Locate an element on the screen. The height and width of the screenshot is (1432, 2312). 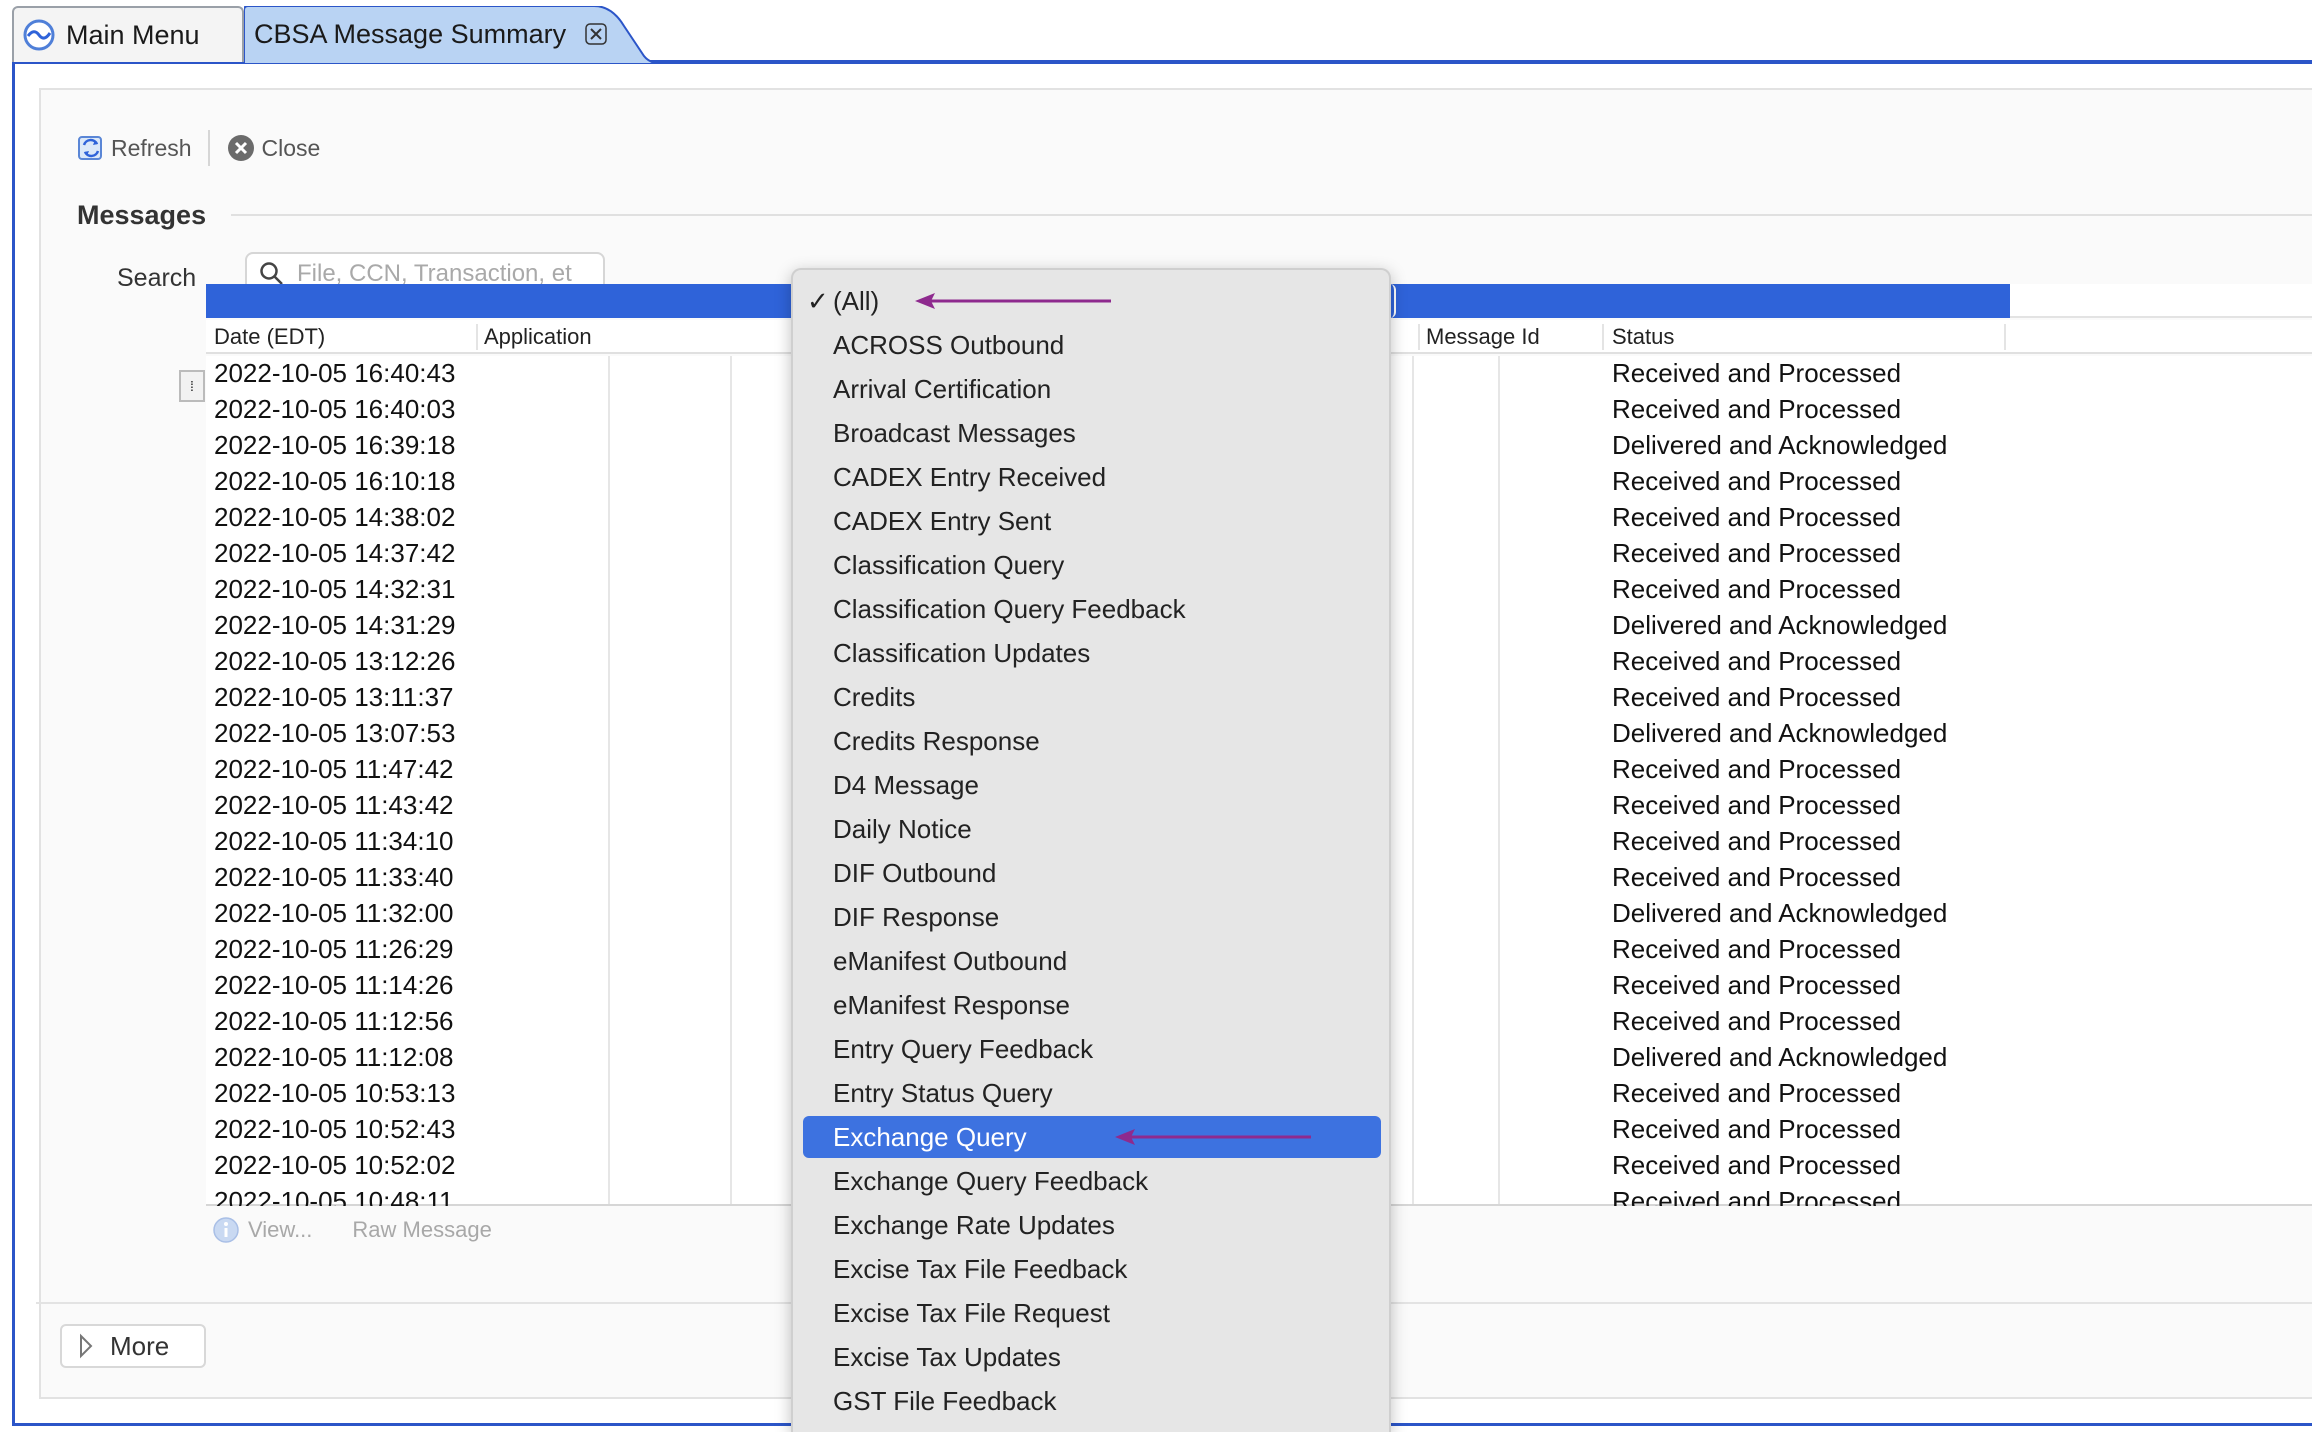
row-date: 2022-10-05 11:32:00 is located at coordinates (334, 913).